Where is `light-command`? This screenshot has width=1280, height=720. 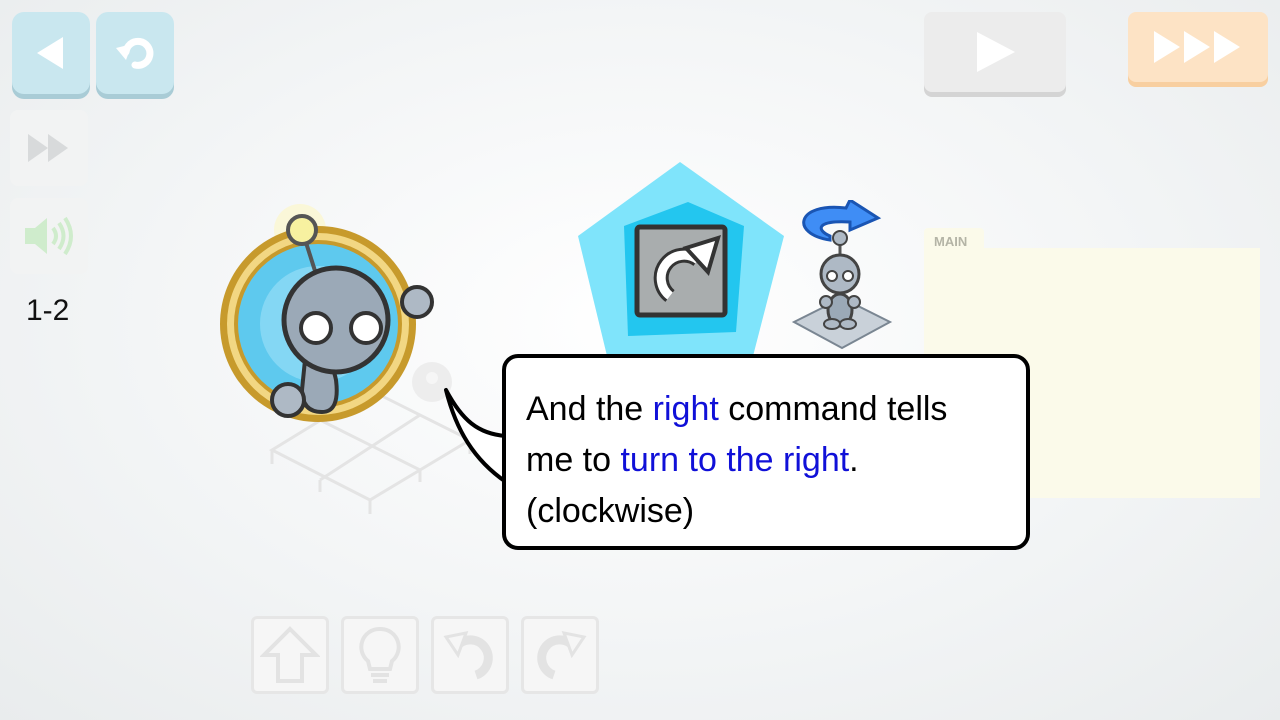
light-command is located at coordinates (380, 655).